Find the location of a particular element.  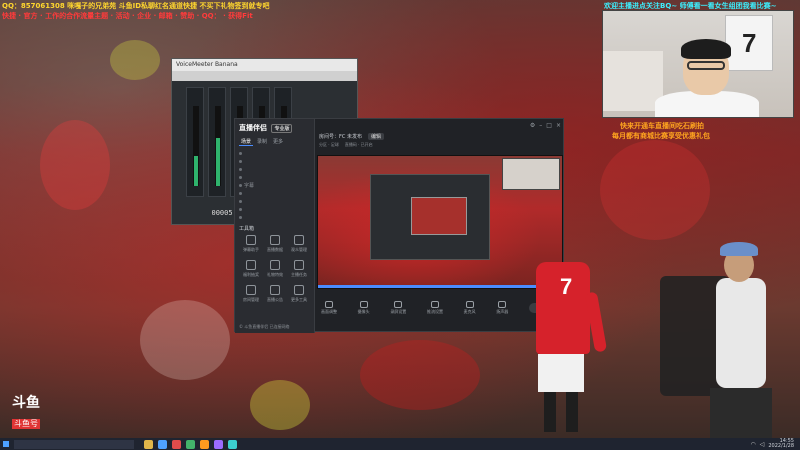

tool-danmaku: 弹幕助手 is located at coordinates (251, 244).